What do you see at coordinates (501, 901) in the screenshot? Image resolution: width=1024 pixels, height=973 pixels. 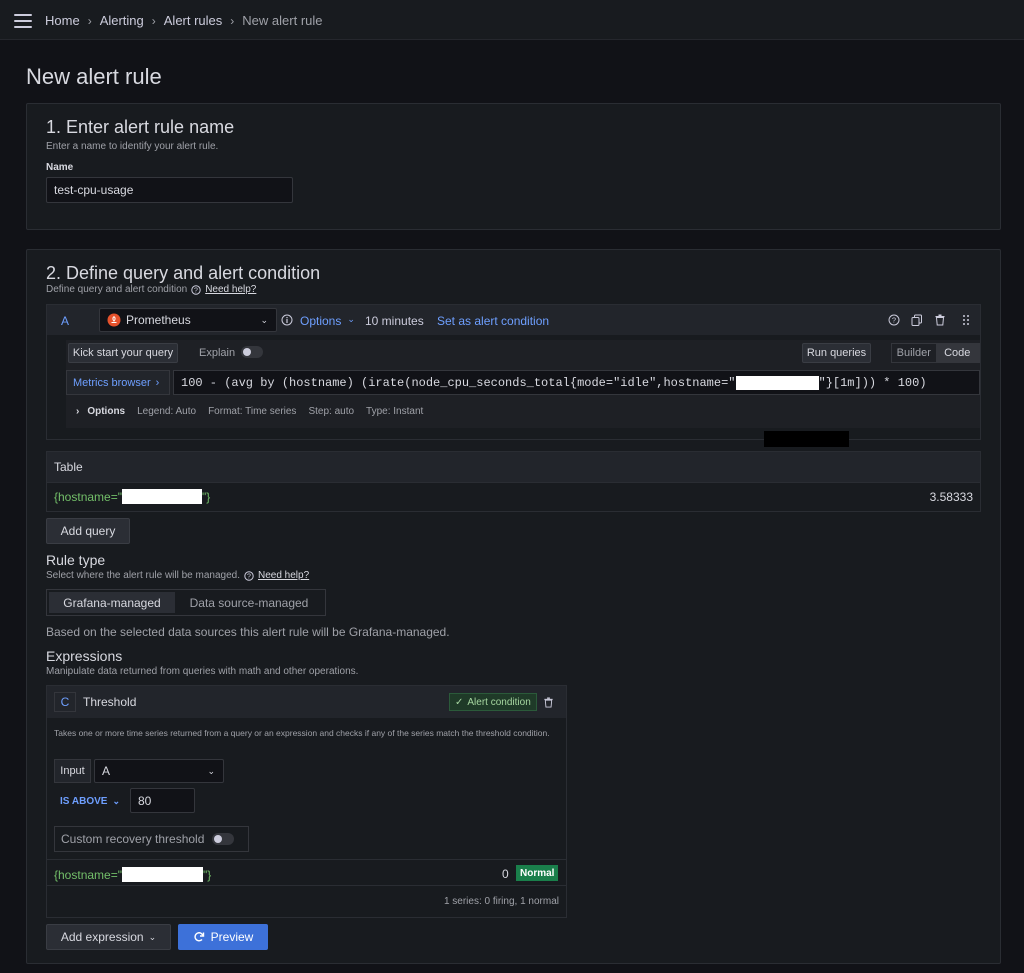 I see `series-summary: 1 series: 0 firing, 1 normal` at bounding box center [501, 901].